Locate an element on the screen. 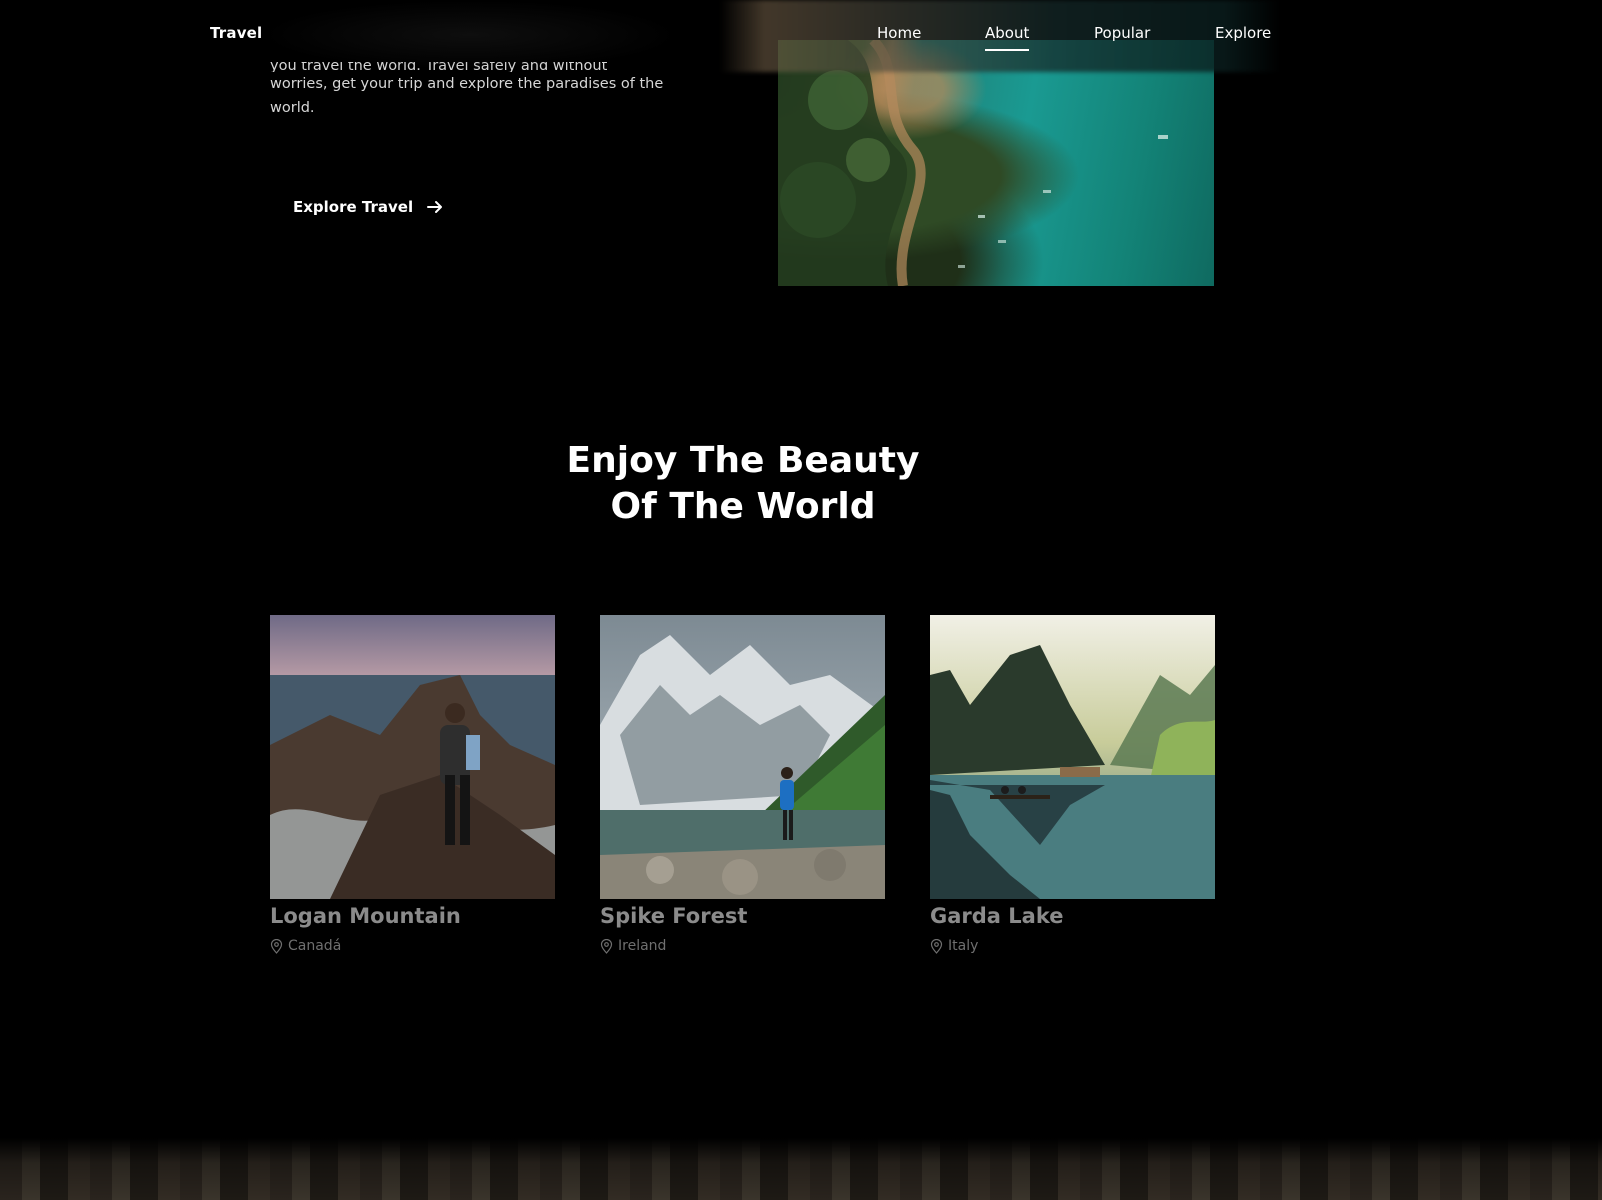 This screenshot has width=1602, height=1200. destination-card: Spike Forest Ireland is located at coordinates (742, 784).